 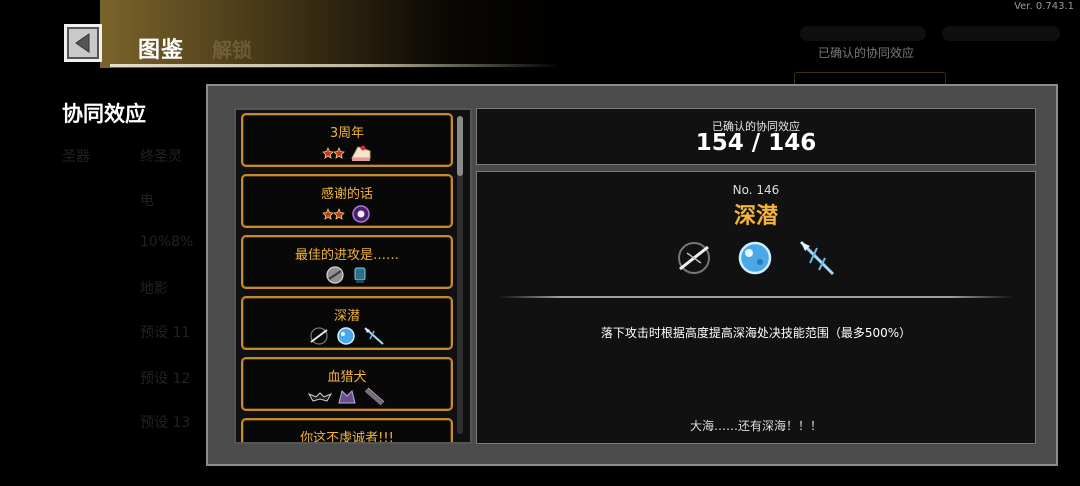 I want to click on section-title: 协同效应, so click(x=104, y=114).